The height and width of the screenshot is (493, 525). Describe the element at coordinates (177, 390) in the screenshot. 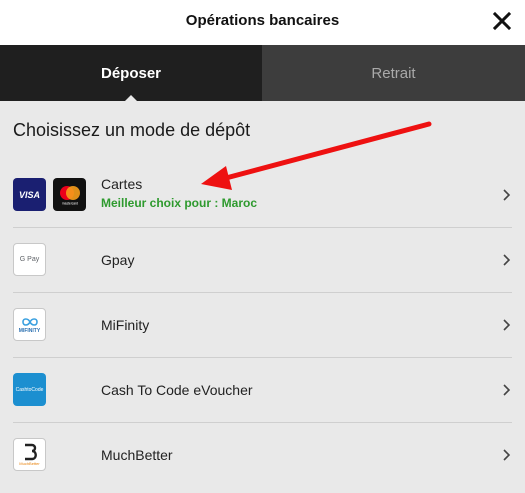

I see `payment-method-label: Cash To Code eVoucher` at that location.